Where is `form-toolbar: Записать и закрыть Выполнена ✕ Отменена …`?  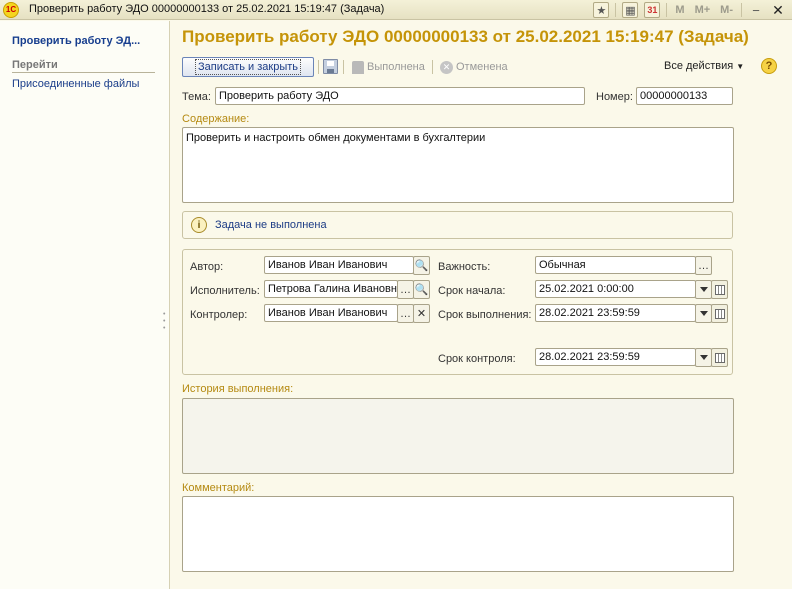 form-toolbar: Записать и закрыть Выполнена ✕ Отменена … is located at coordinates (479, 67).